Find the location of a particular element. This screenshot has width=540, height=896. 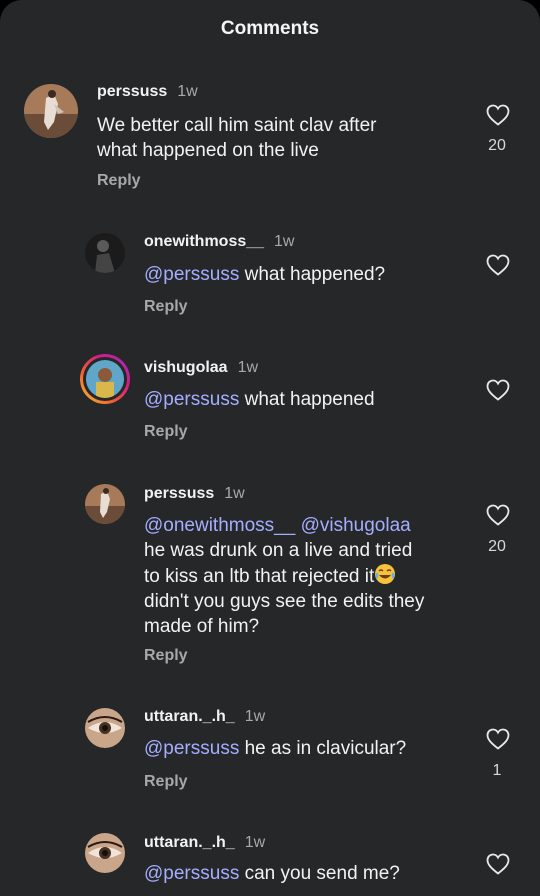

comment-line: didn't you guys see the edits they is located at coordinates (284, 601).